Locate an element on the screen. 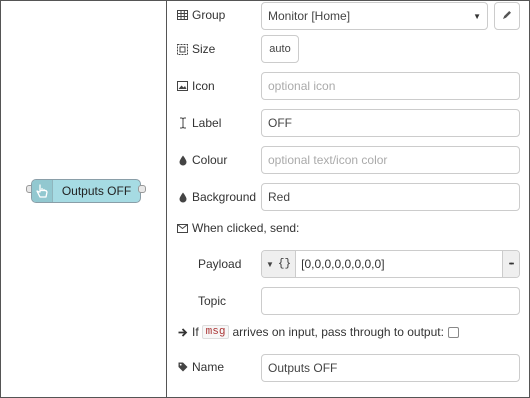 The width and height of the screenshot is (530, 398). topic-row: Topic is located at coordinates (212, 301).